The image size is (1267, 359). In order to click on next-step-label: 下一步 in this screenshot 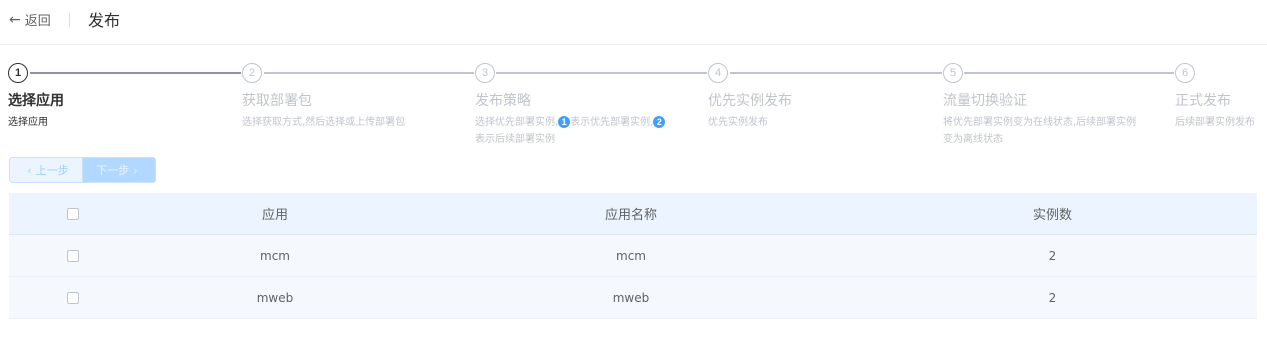, I will do `click(113, 170)`.